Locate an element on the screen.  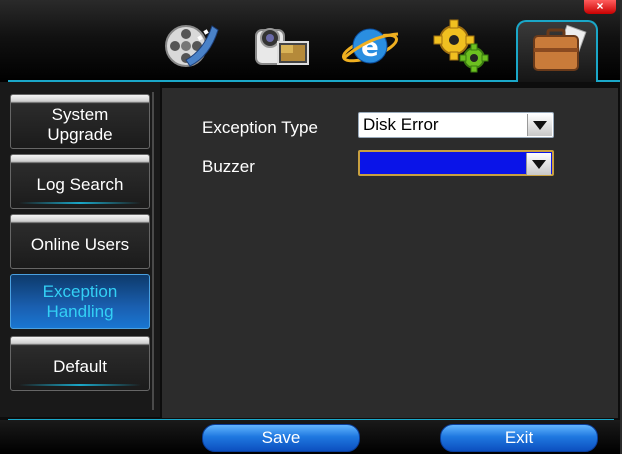
sidebar-scrollbar is located at coordinates (153, 251).